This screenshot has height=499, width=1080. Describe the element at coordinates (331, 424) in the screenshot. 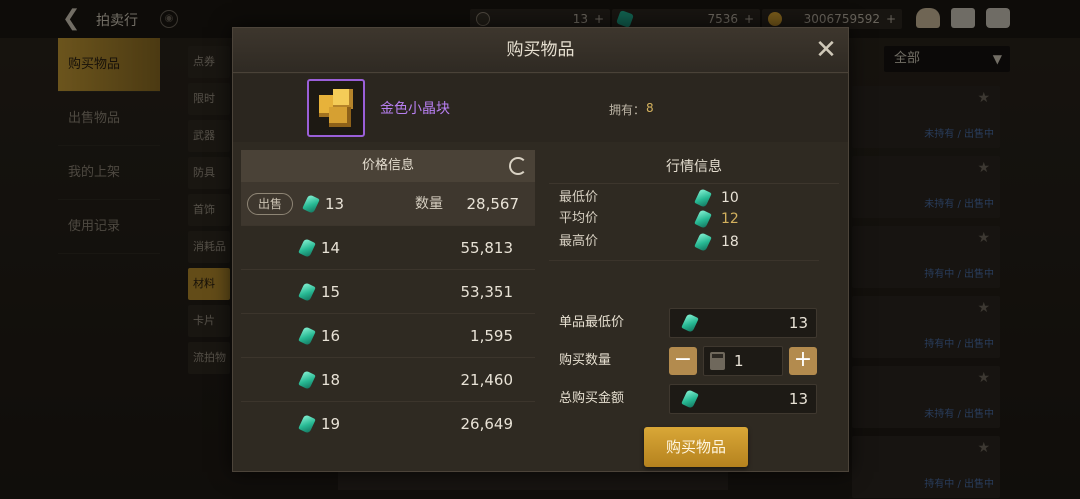

I see `price-value: 19` at that location.